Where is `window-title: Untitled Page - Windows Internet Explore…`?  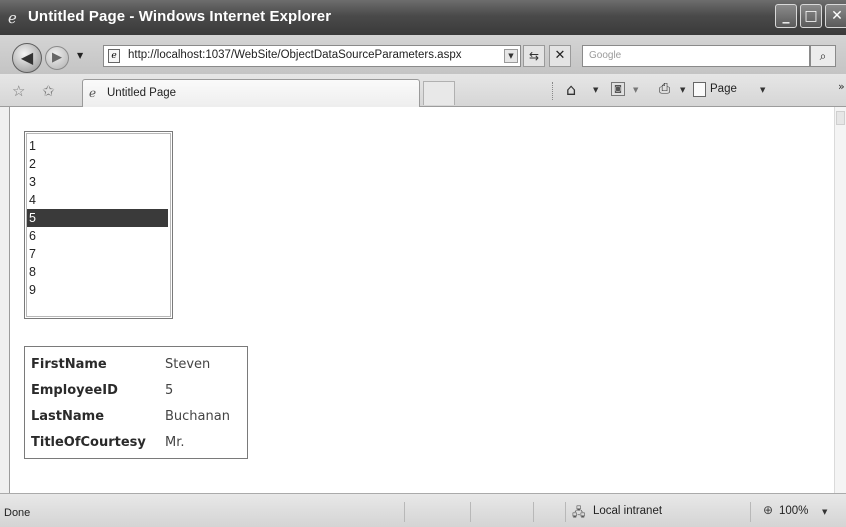
window-title: Untitled Page - Windows Internet Explore… is located at coordinates (180, 16).